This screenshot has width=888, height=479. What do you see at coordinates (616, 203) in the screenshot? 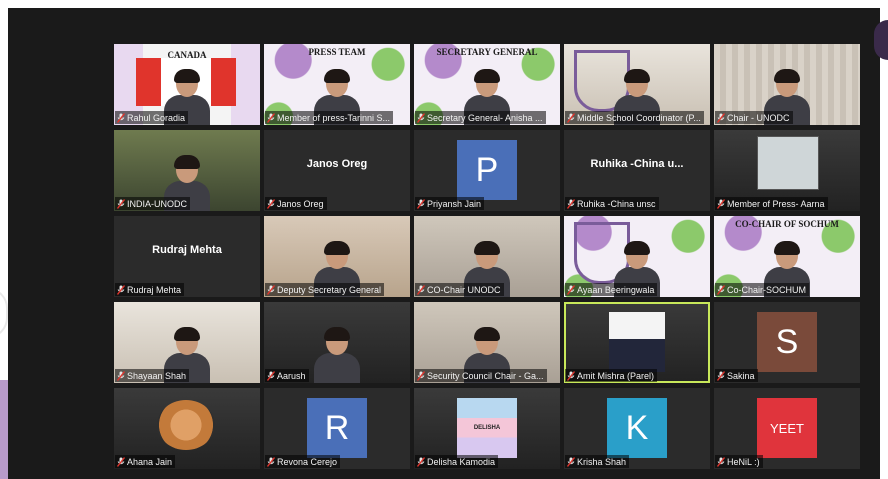
I see `participant-name: Ruhika -China unsc` at bounding box center [616, 203].